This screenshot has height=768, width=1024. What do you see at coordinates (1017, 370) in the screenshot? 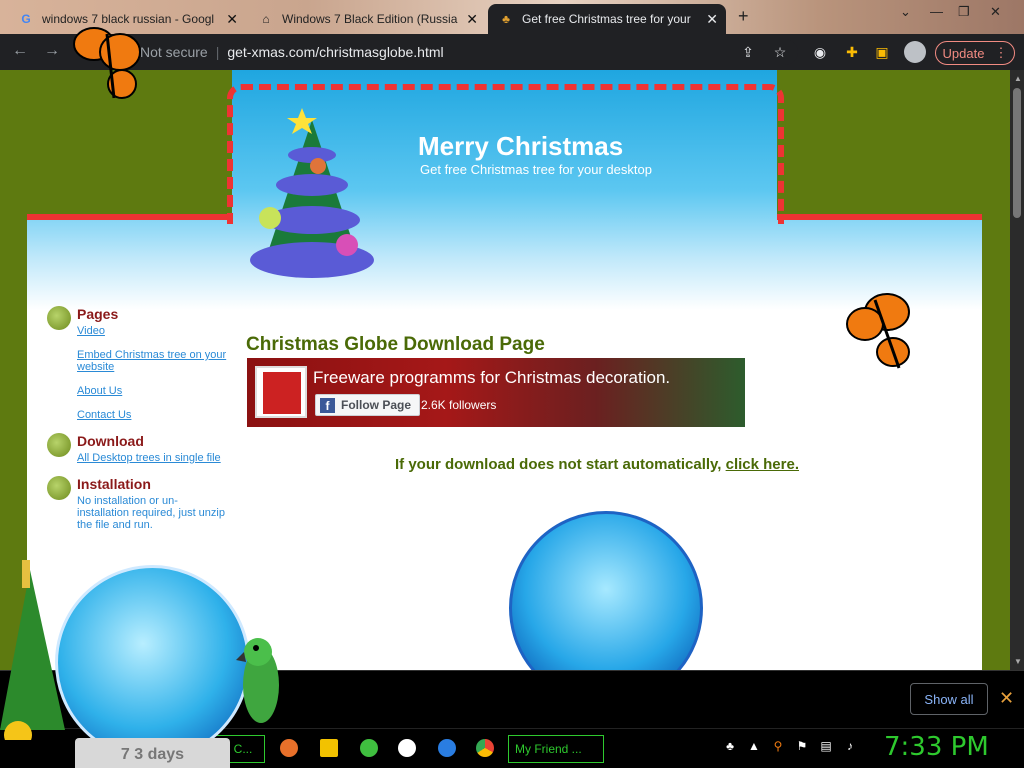
I see `page-scrollbar: ▲ ▼` at bounding box center [1017, 370].